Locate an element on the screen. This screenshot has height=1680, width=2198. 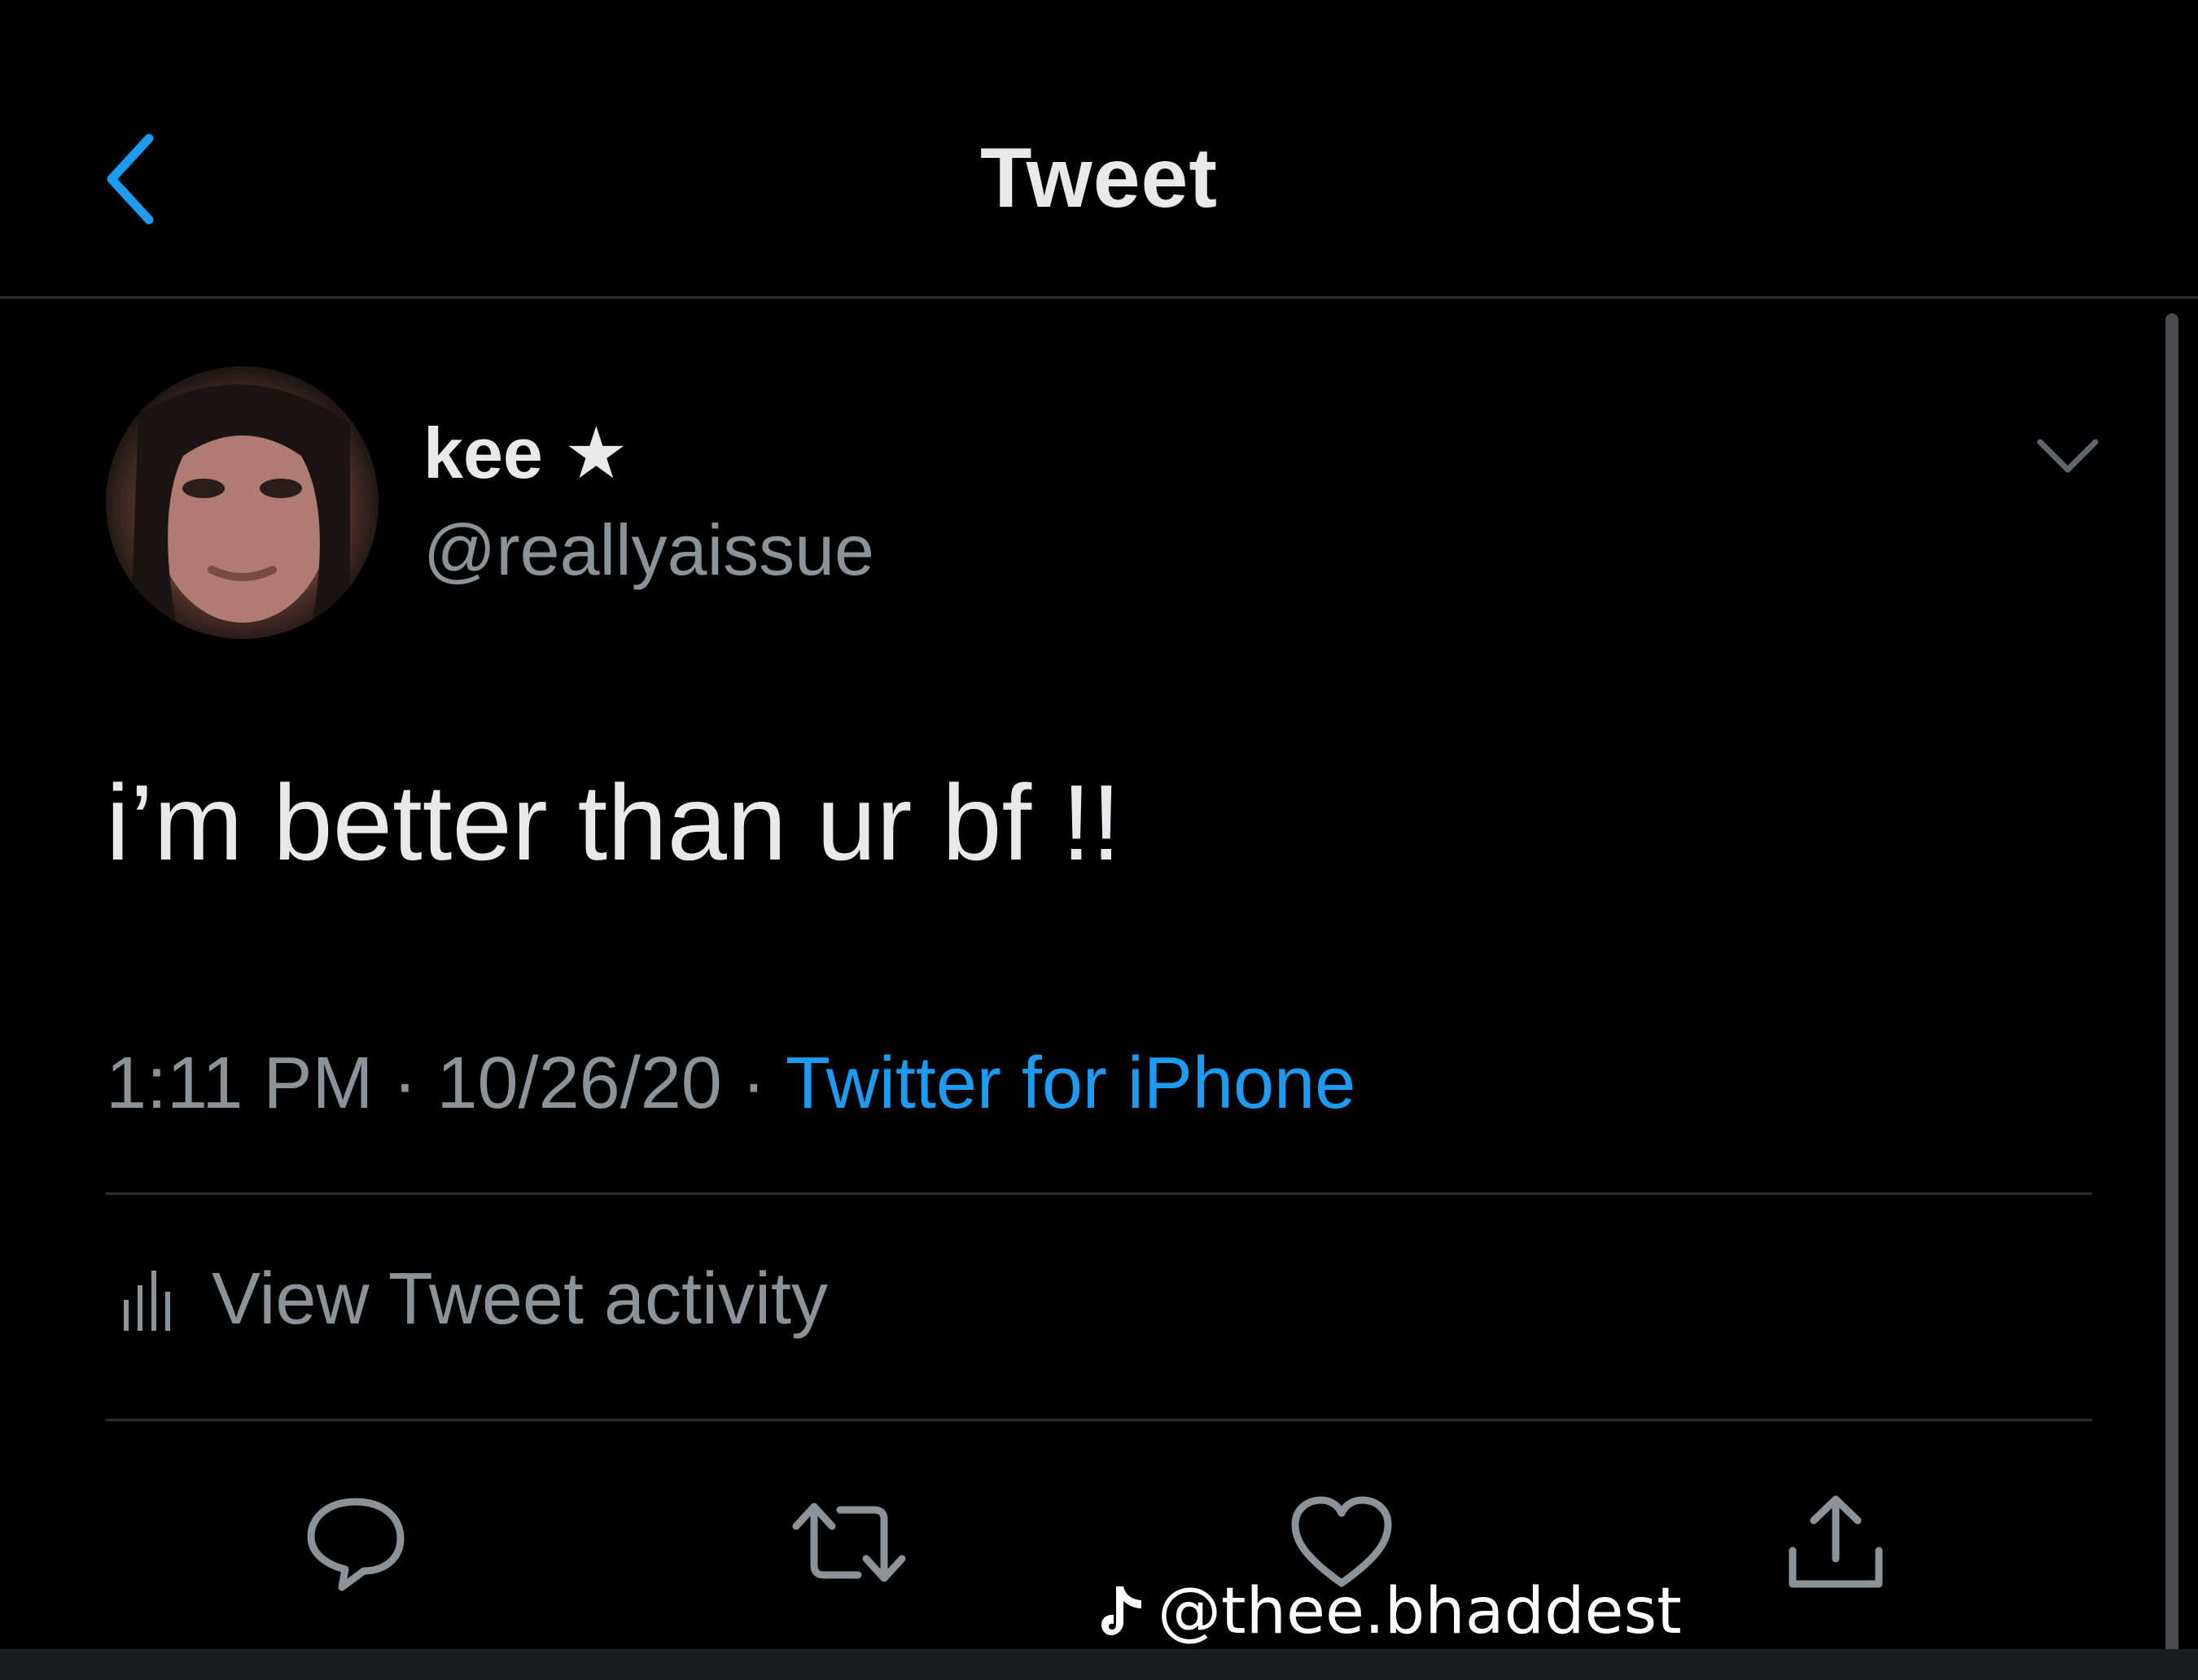
more-options-button is located at coordinates (2067, 456).